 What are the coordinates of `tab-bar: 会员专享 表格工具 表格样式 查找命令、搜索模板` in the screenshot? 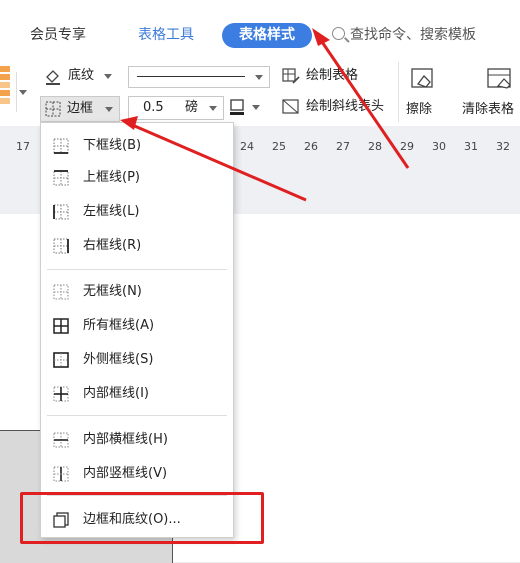 It's located at (260, 31).